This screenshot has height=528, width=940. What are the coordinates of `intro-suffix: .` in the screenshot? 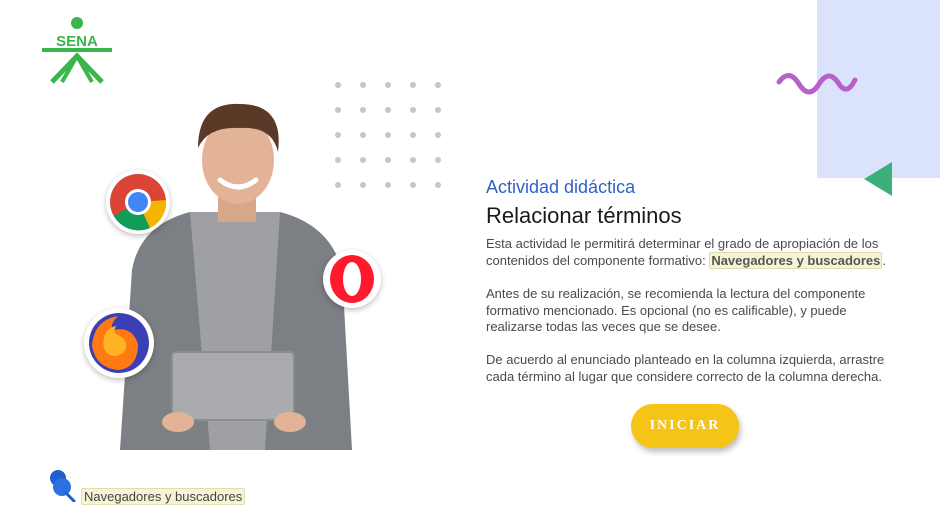 It's located at (884, 260).